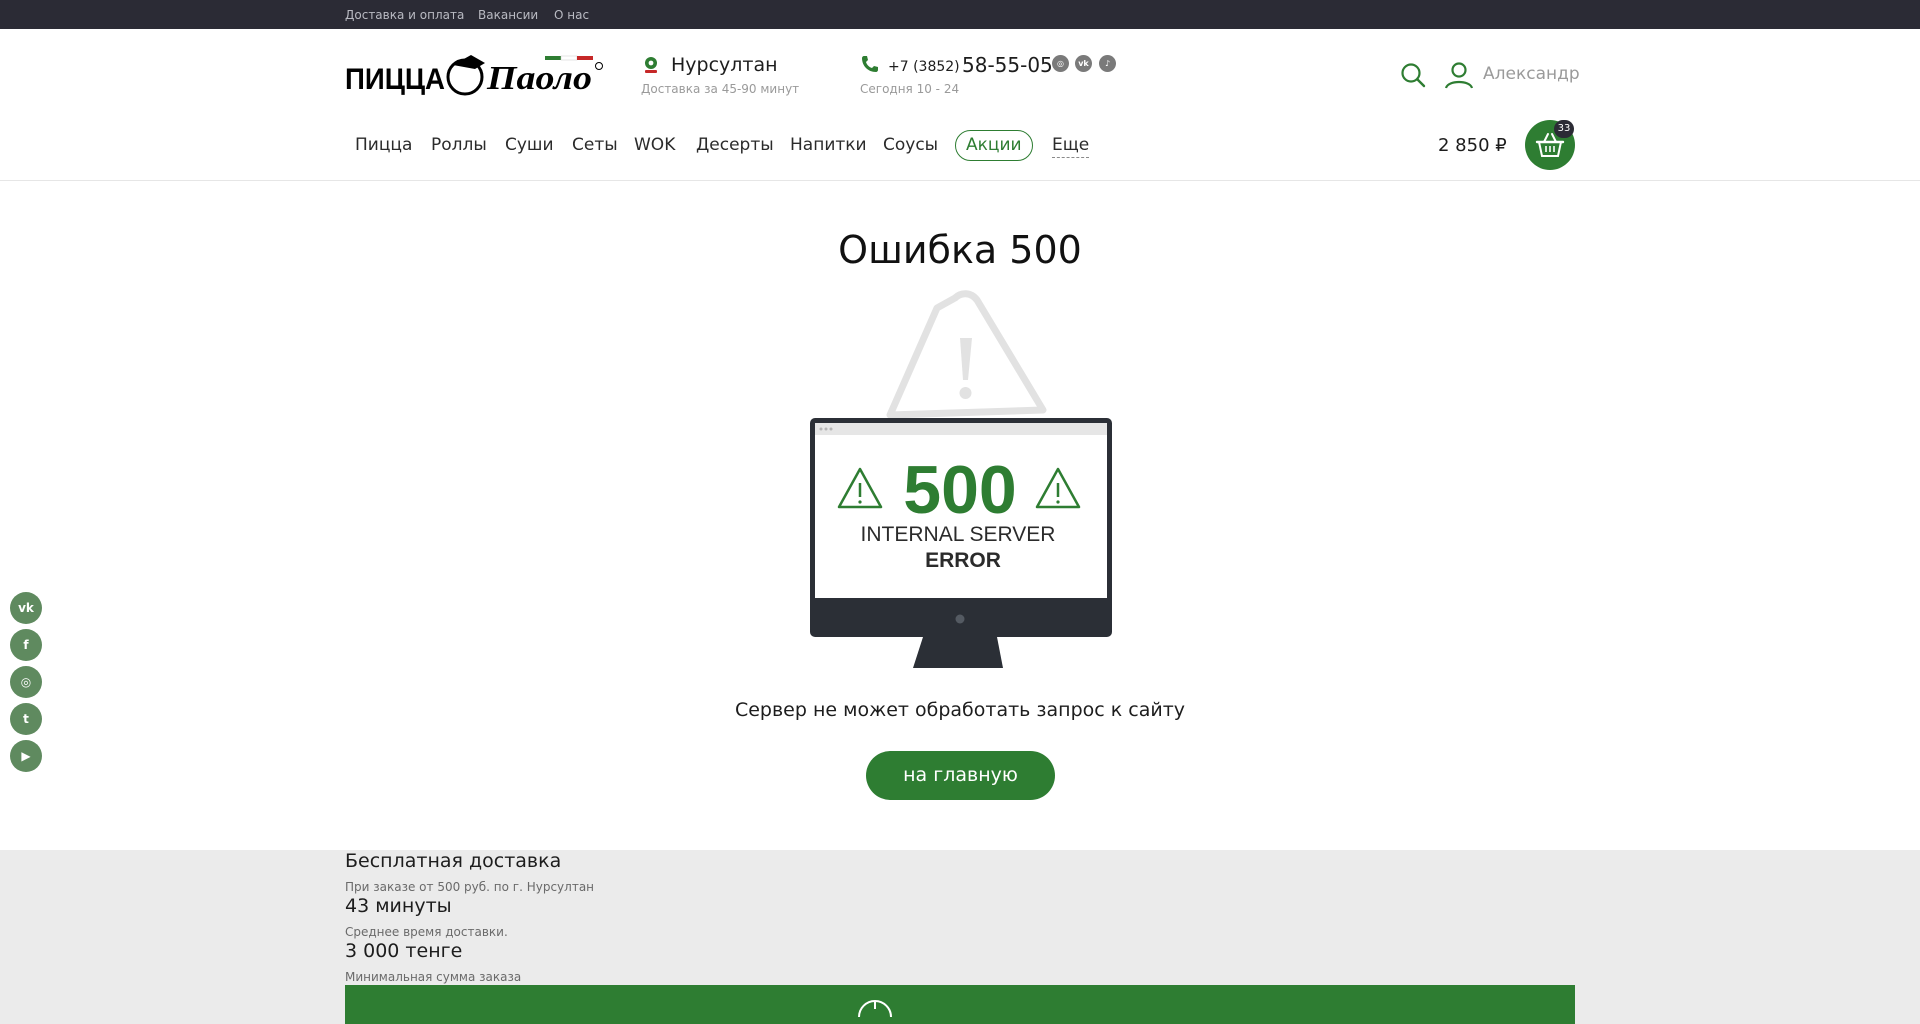 This screenshot has height=1024, width=1920. Describe the element at coordinates (26, 719) in the screenshot. I see `twitter-icon: t` at that location.